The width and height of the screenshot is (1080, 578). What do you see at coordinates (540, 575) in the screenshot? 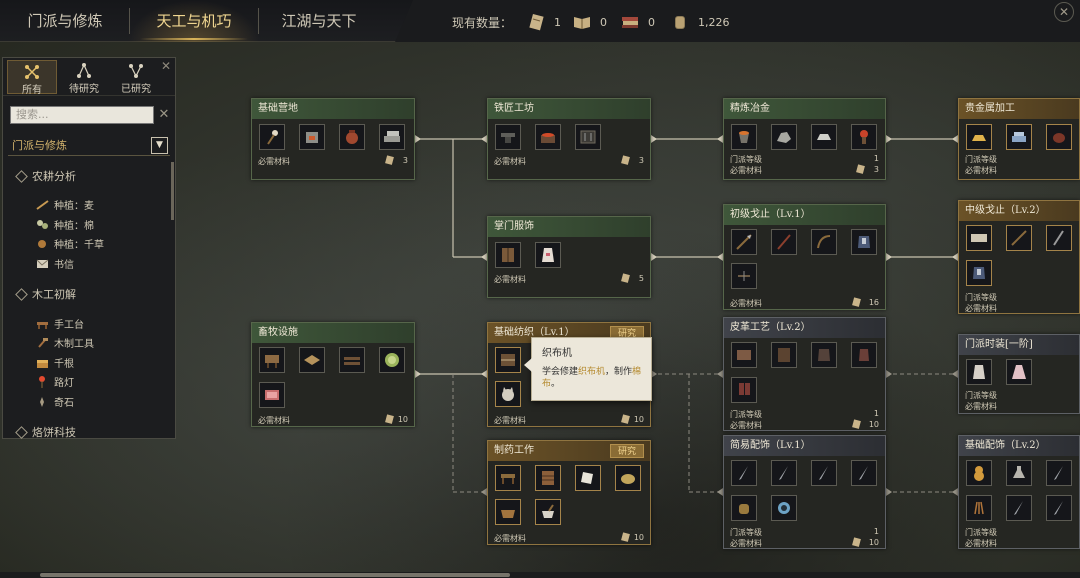
I see `horizontal-scrollbar` at bounding box center [540, 575].